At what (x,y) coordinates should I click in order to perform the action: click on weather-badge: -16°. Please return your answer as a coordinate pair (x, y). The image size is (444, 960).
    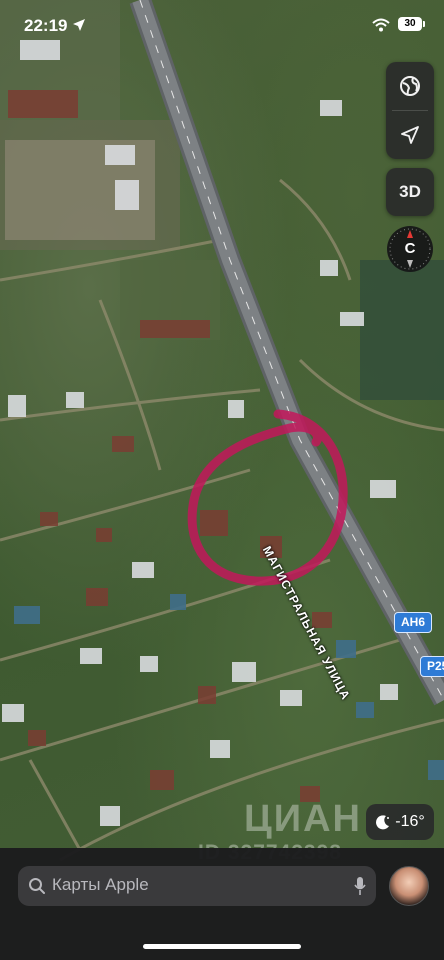
    Looking at the image, I should click on (400, 822).